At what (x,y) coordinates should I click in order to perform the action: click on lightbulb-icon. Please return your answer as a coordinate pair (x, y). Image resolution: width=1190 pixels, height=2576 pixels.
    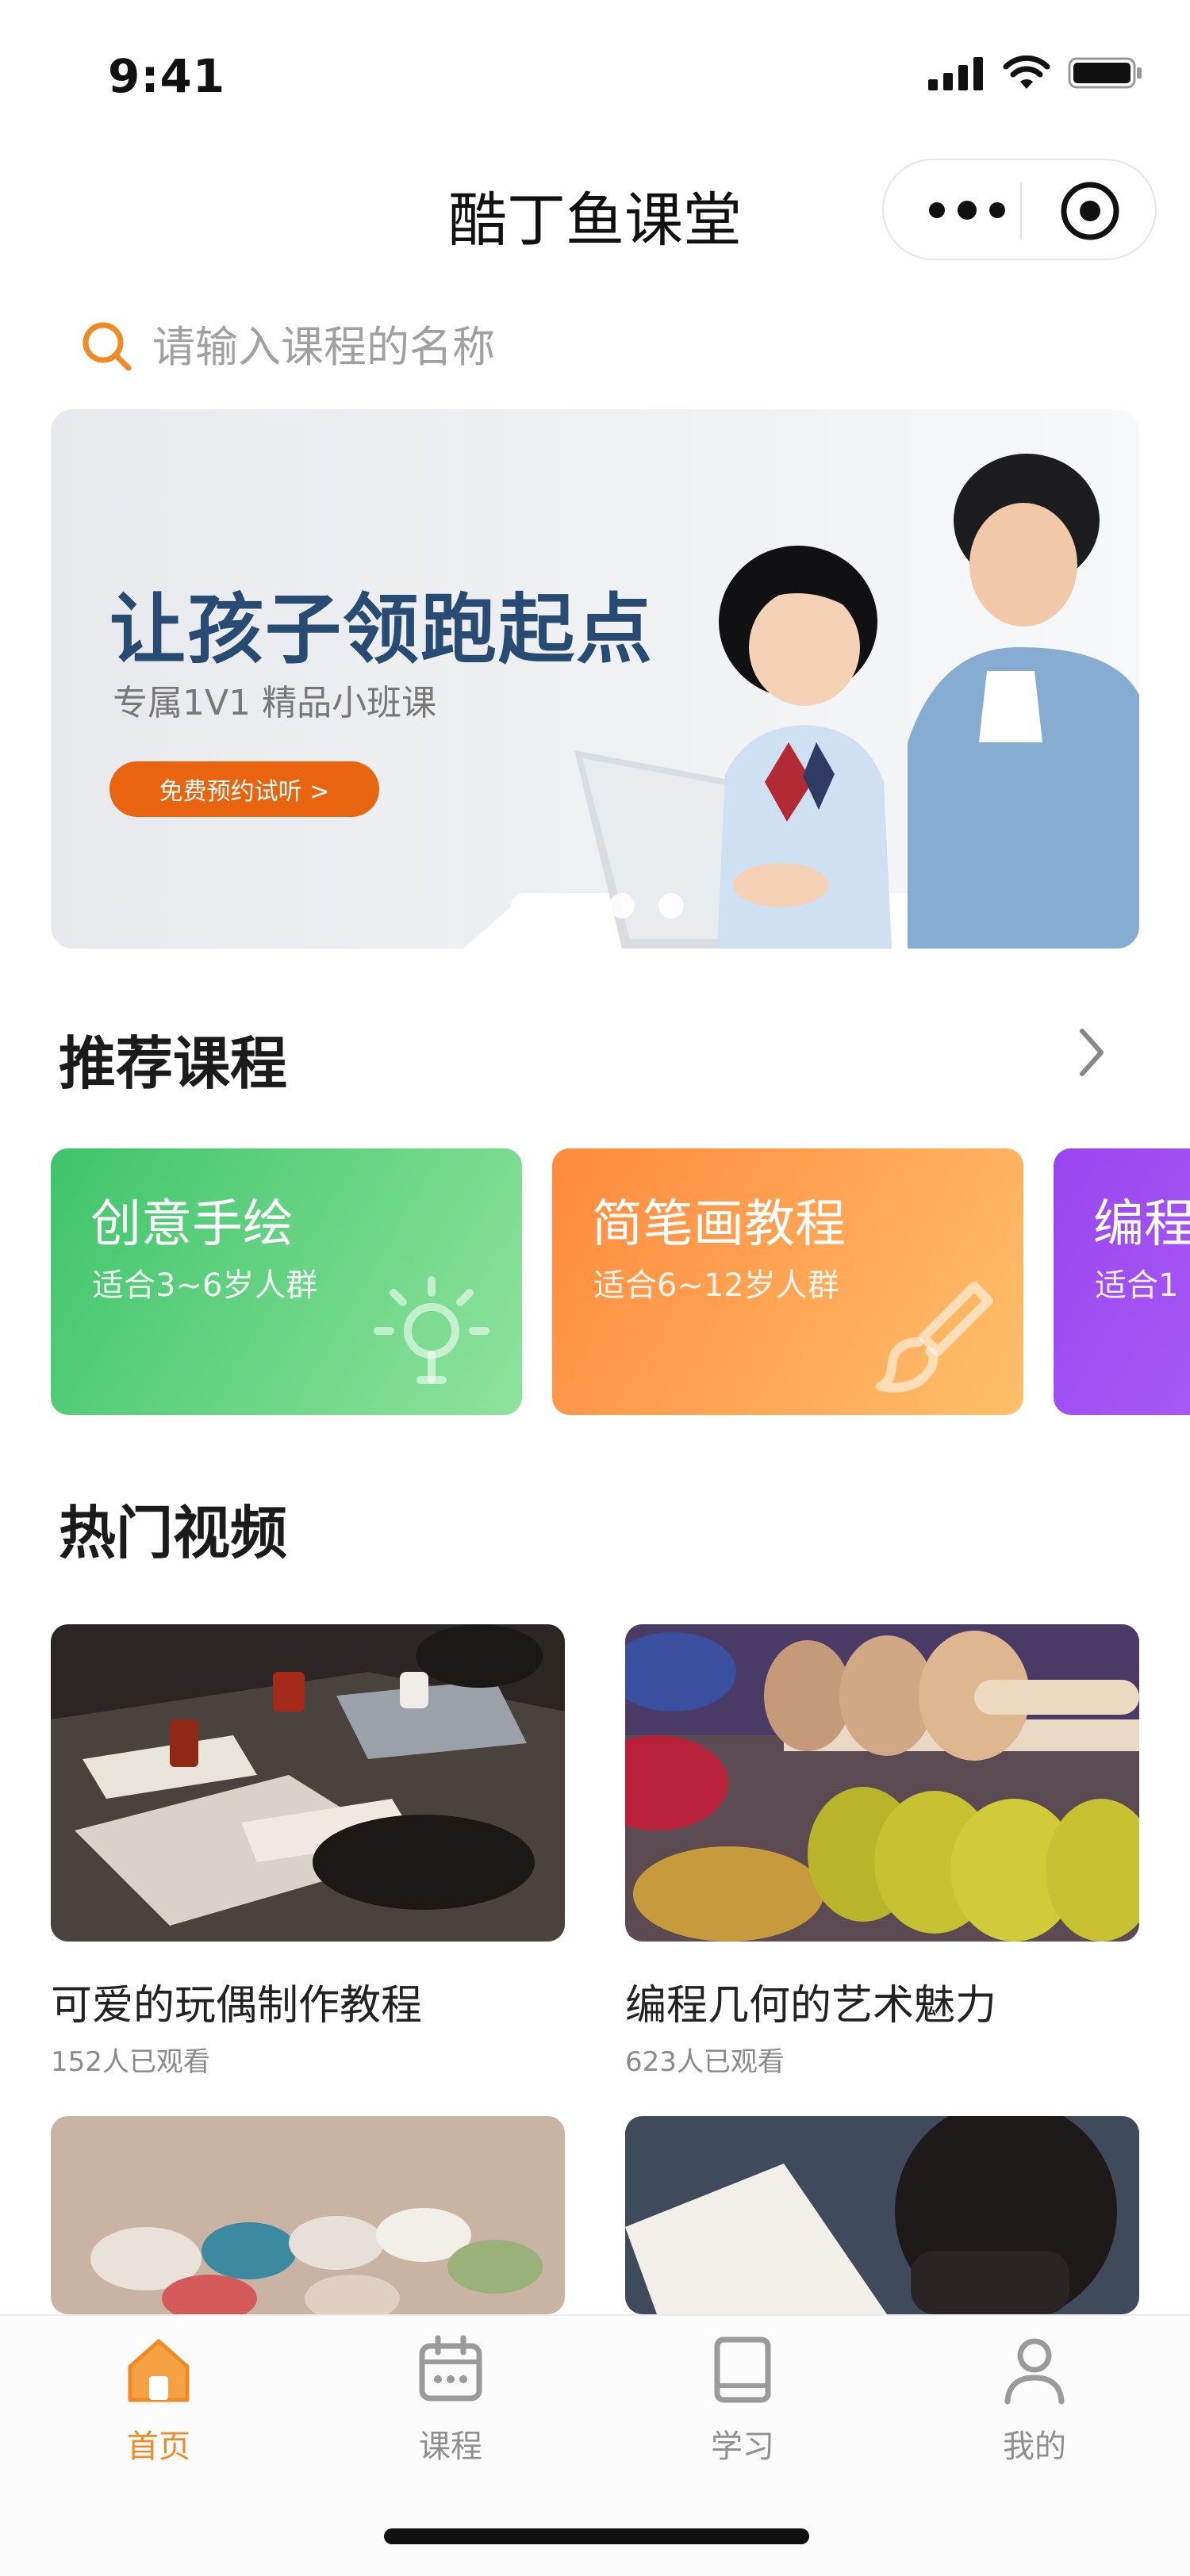
    Looking at the image, I should click on (431, 1330).